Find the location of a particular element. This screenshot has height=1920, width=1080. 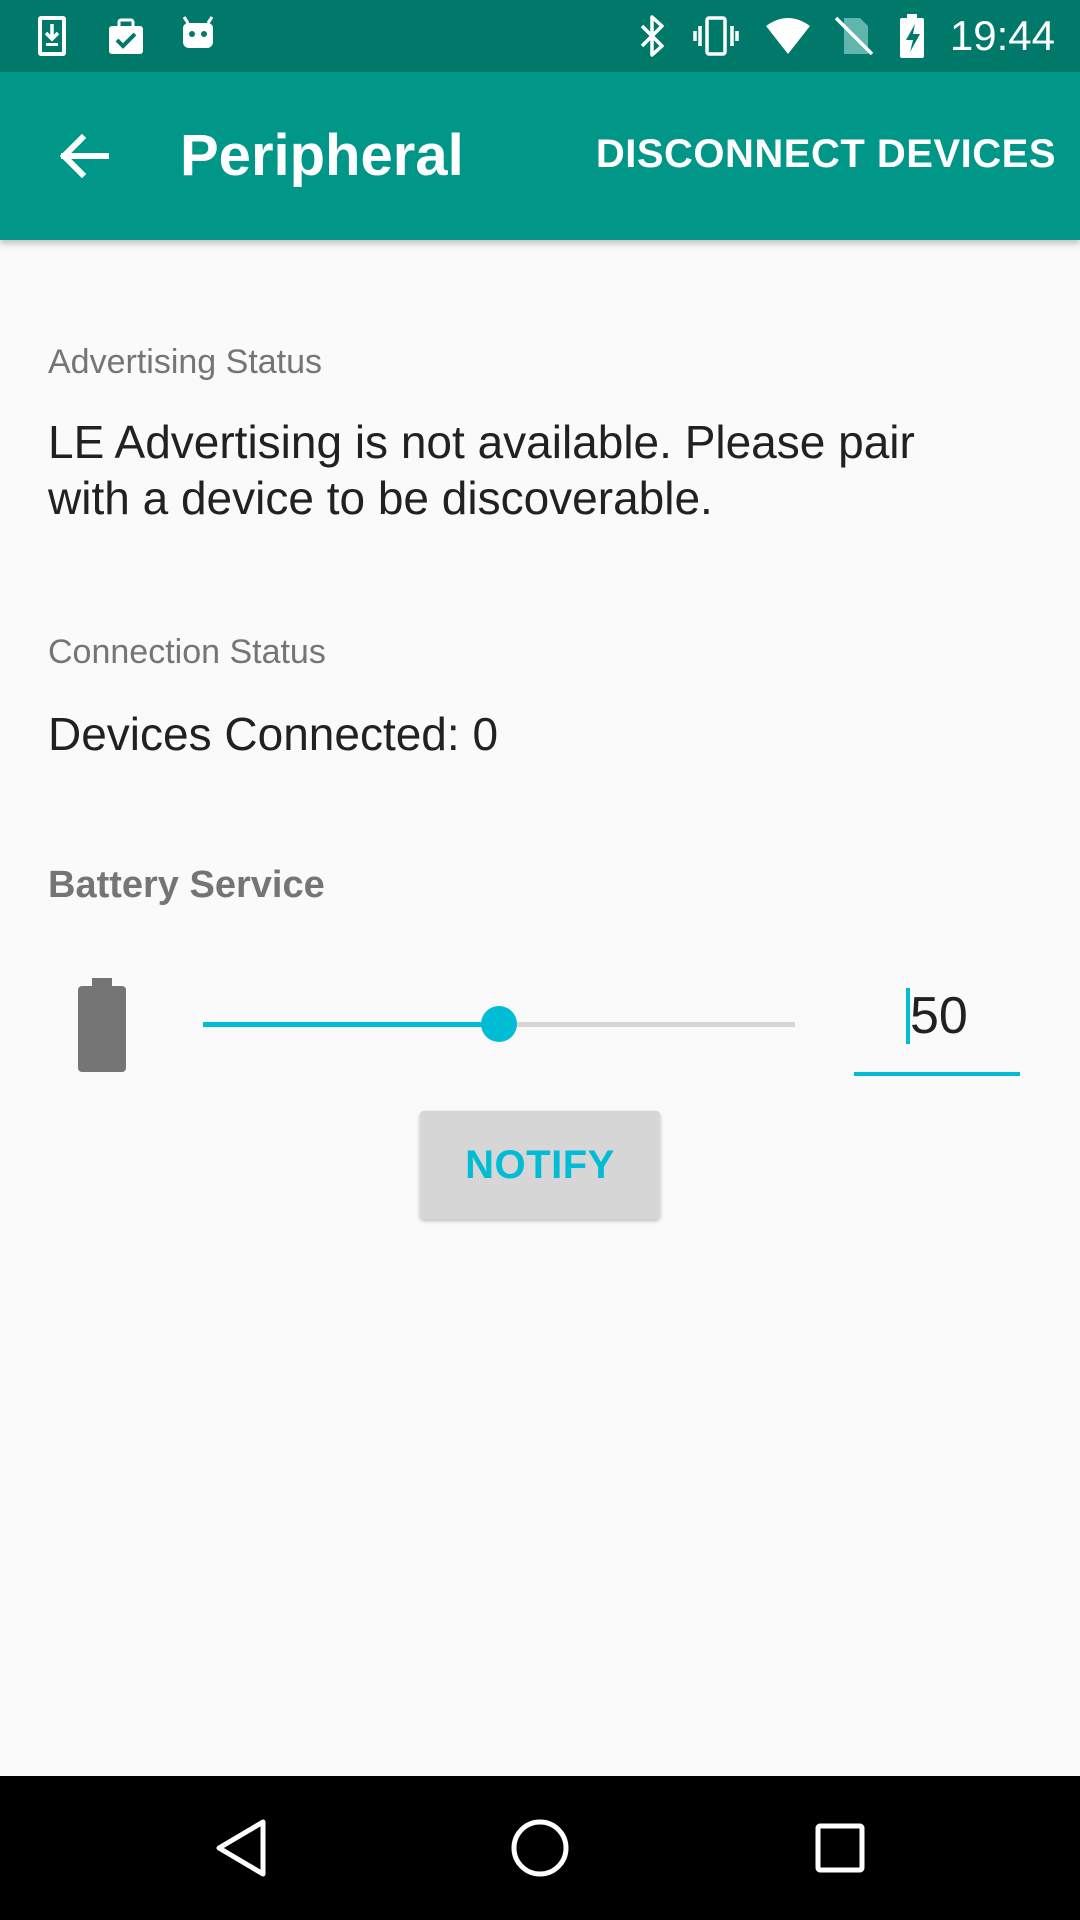

nav-back-button is located at coordinates (241, 1848).